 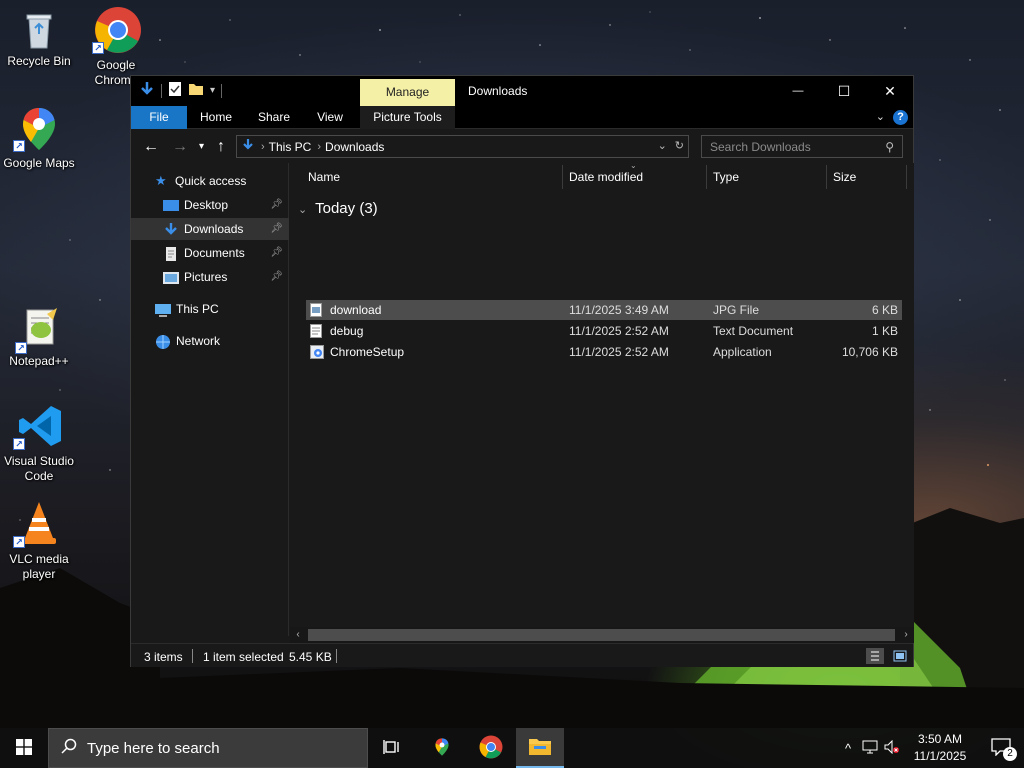 What do you see at coordinates (900, 117) in the screenshot?
I see `help-icon: ?` at bounding box center [900, 117].